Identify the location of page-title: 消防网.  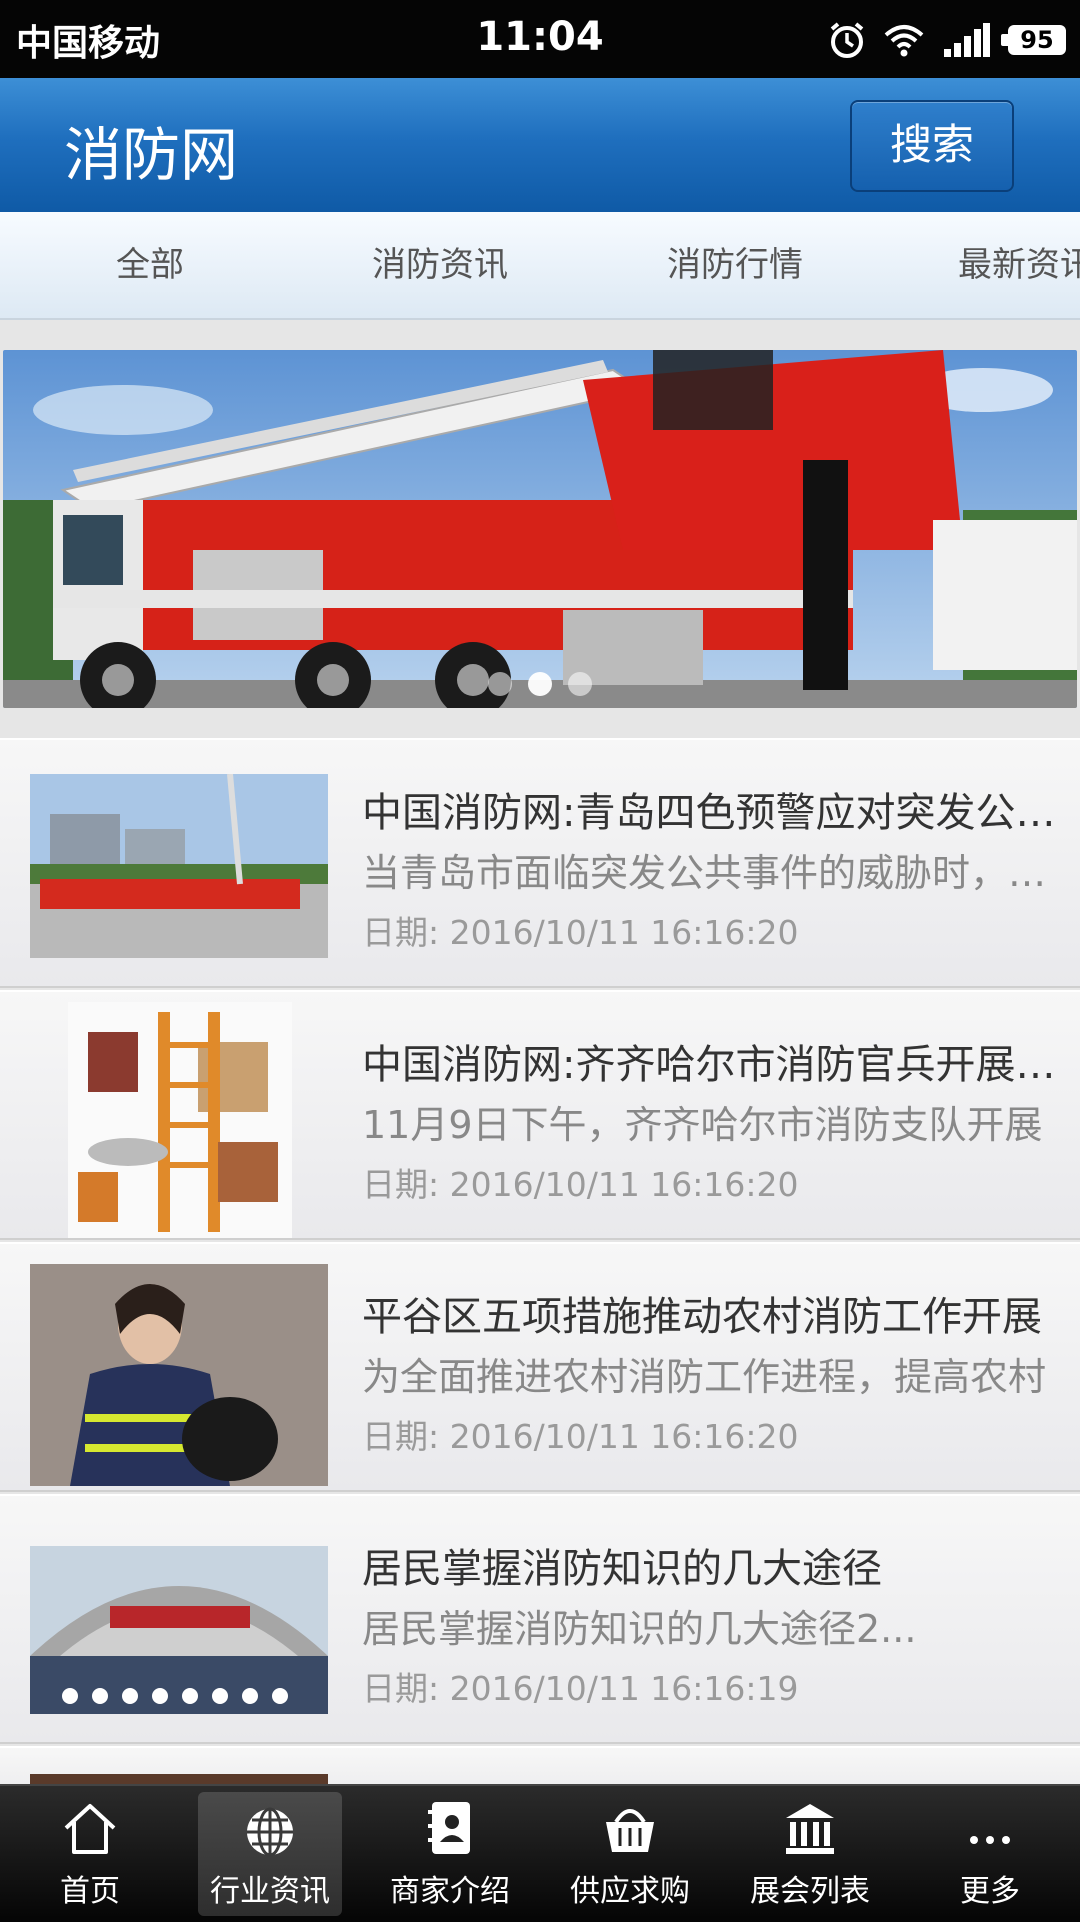
(151, 155).